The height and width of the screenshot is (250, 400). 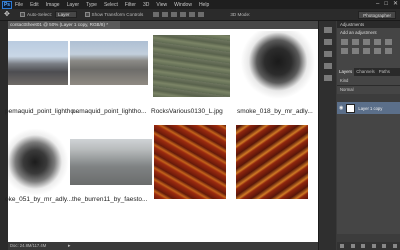 I want to click on layer-row: ◉ Layer 1 copy, so click(x=368, y=108).